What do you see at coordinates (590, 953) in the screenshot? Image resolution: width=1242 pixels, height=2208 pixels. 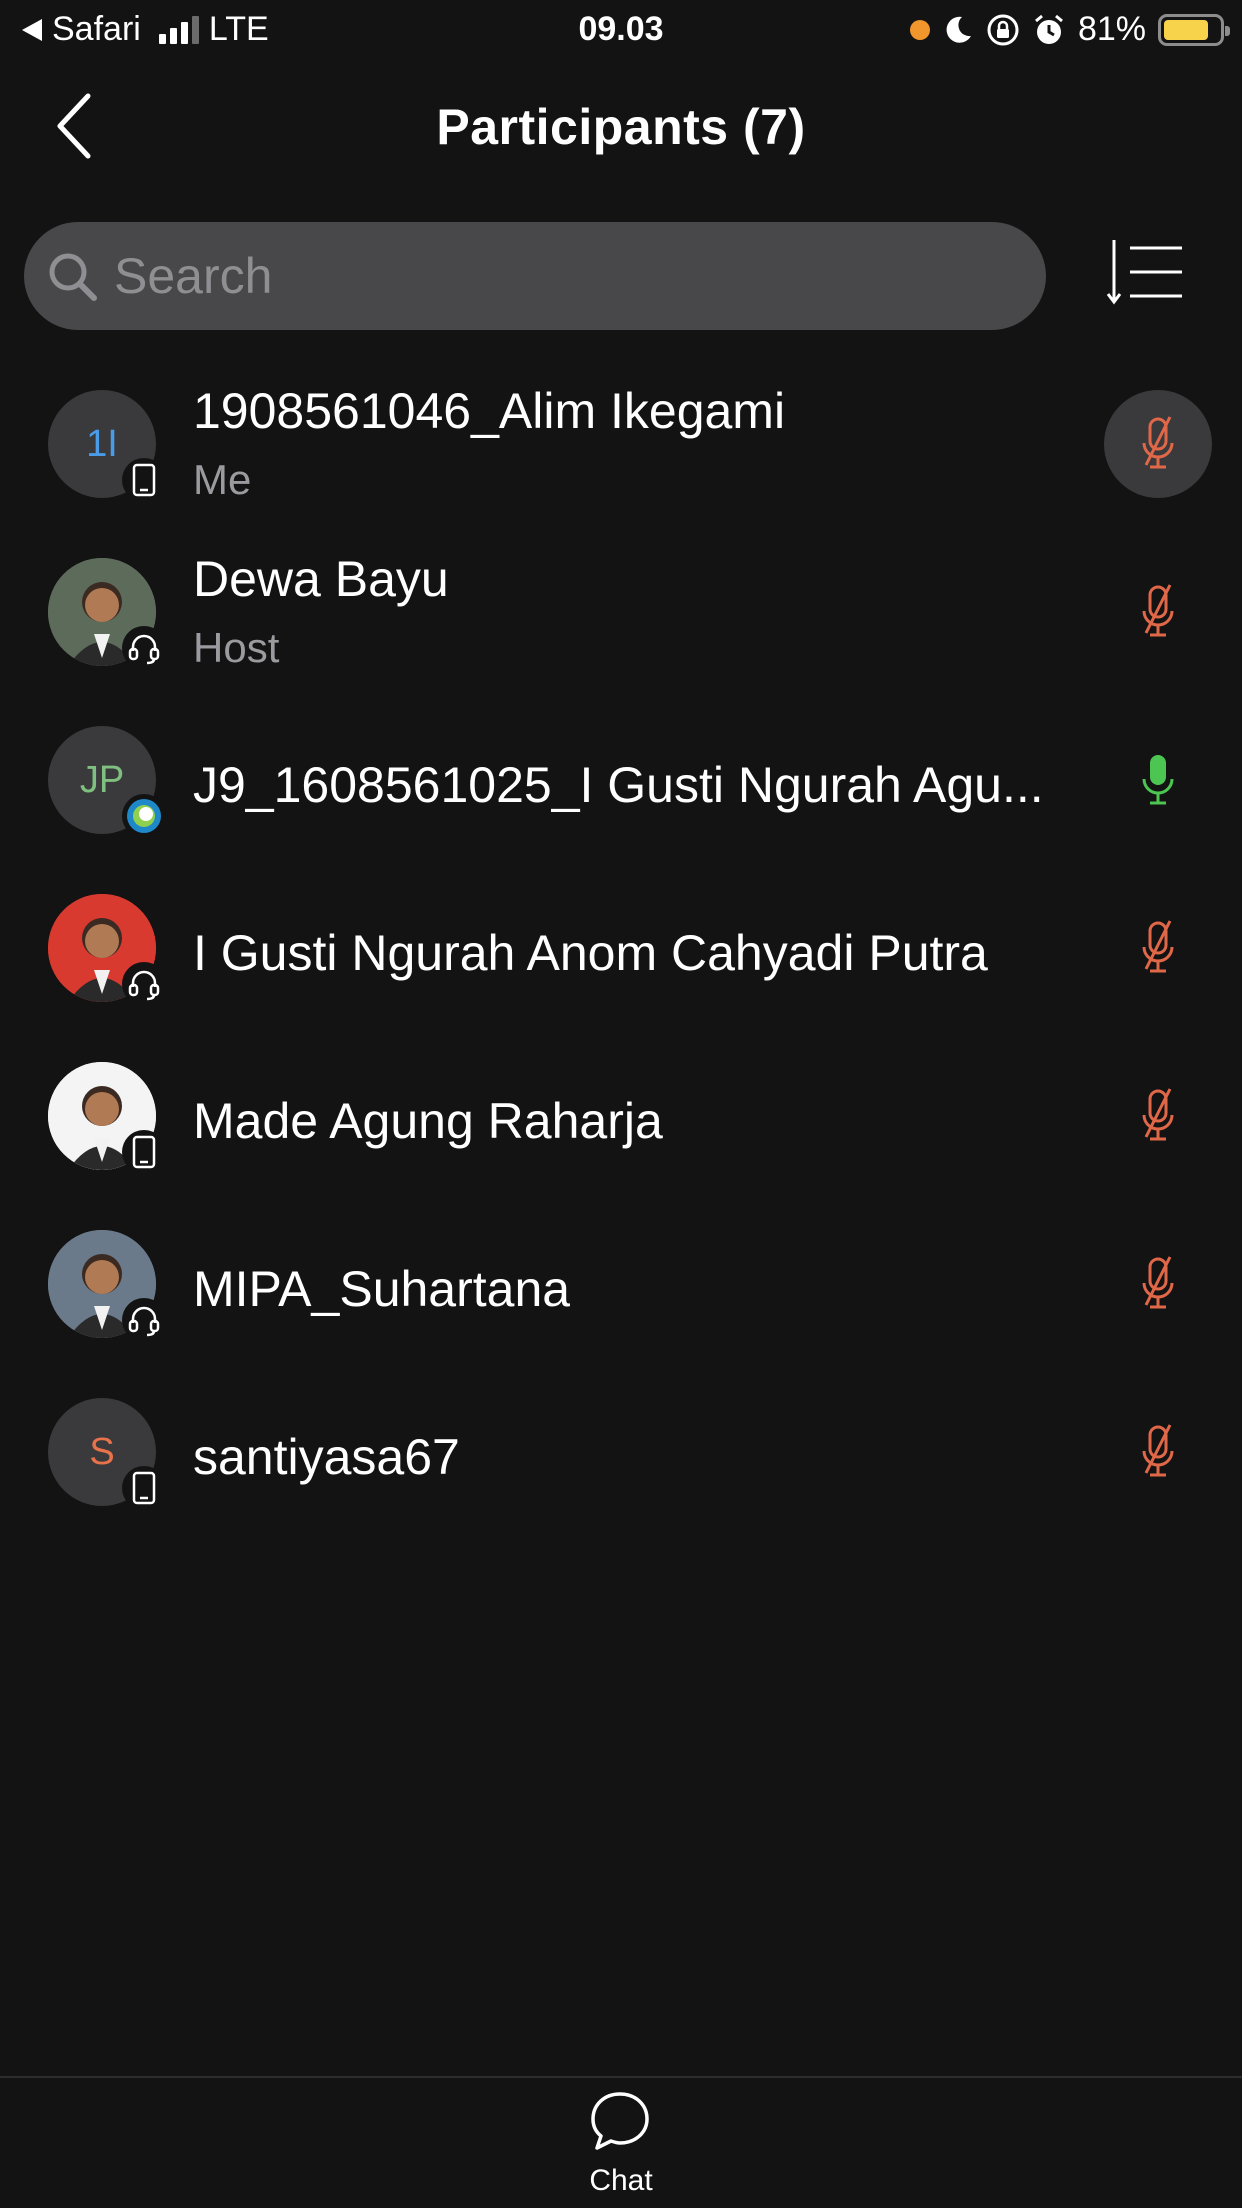 I see `participant-name: I Gusti Ngurah Anom Cahyadi Putra` at bounding box center [590, 953].